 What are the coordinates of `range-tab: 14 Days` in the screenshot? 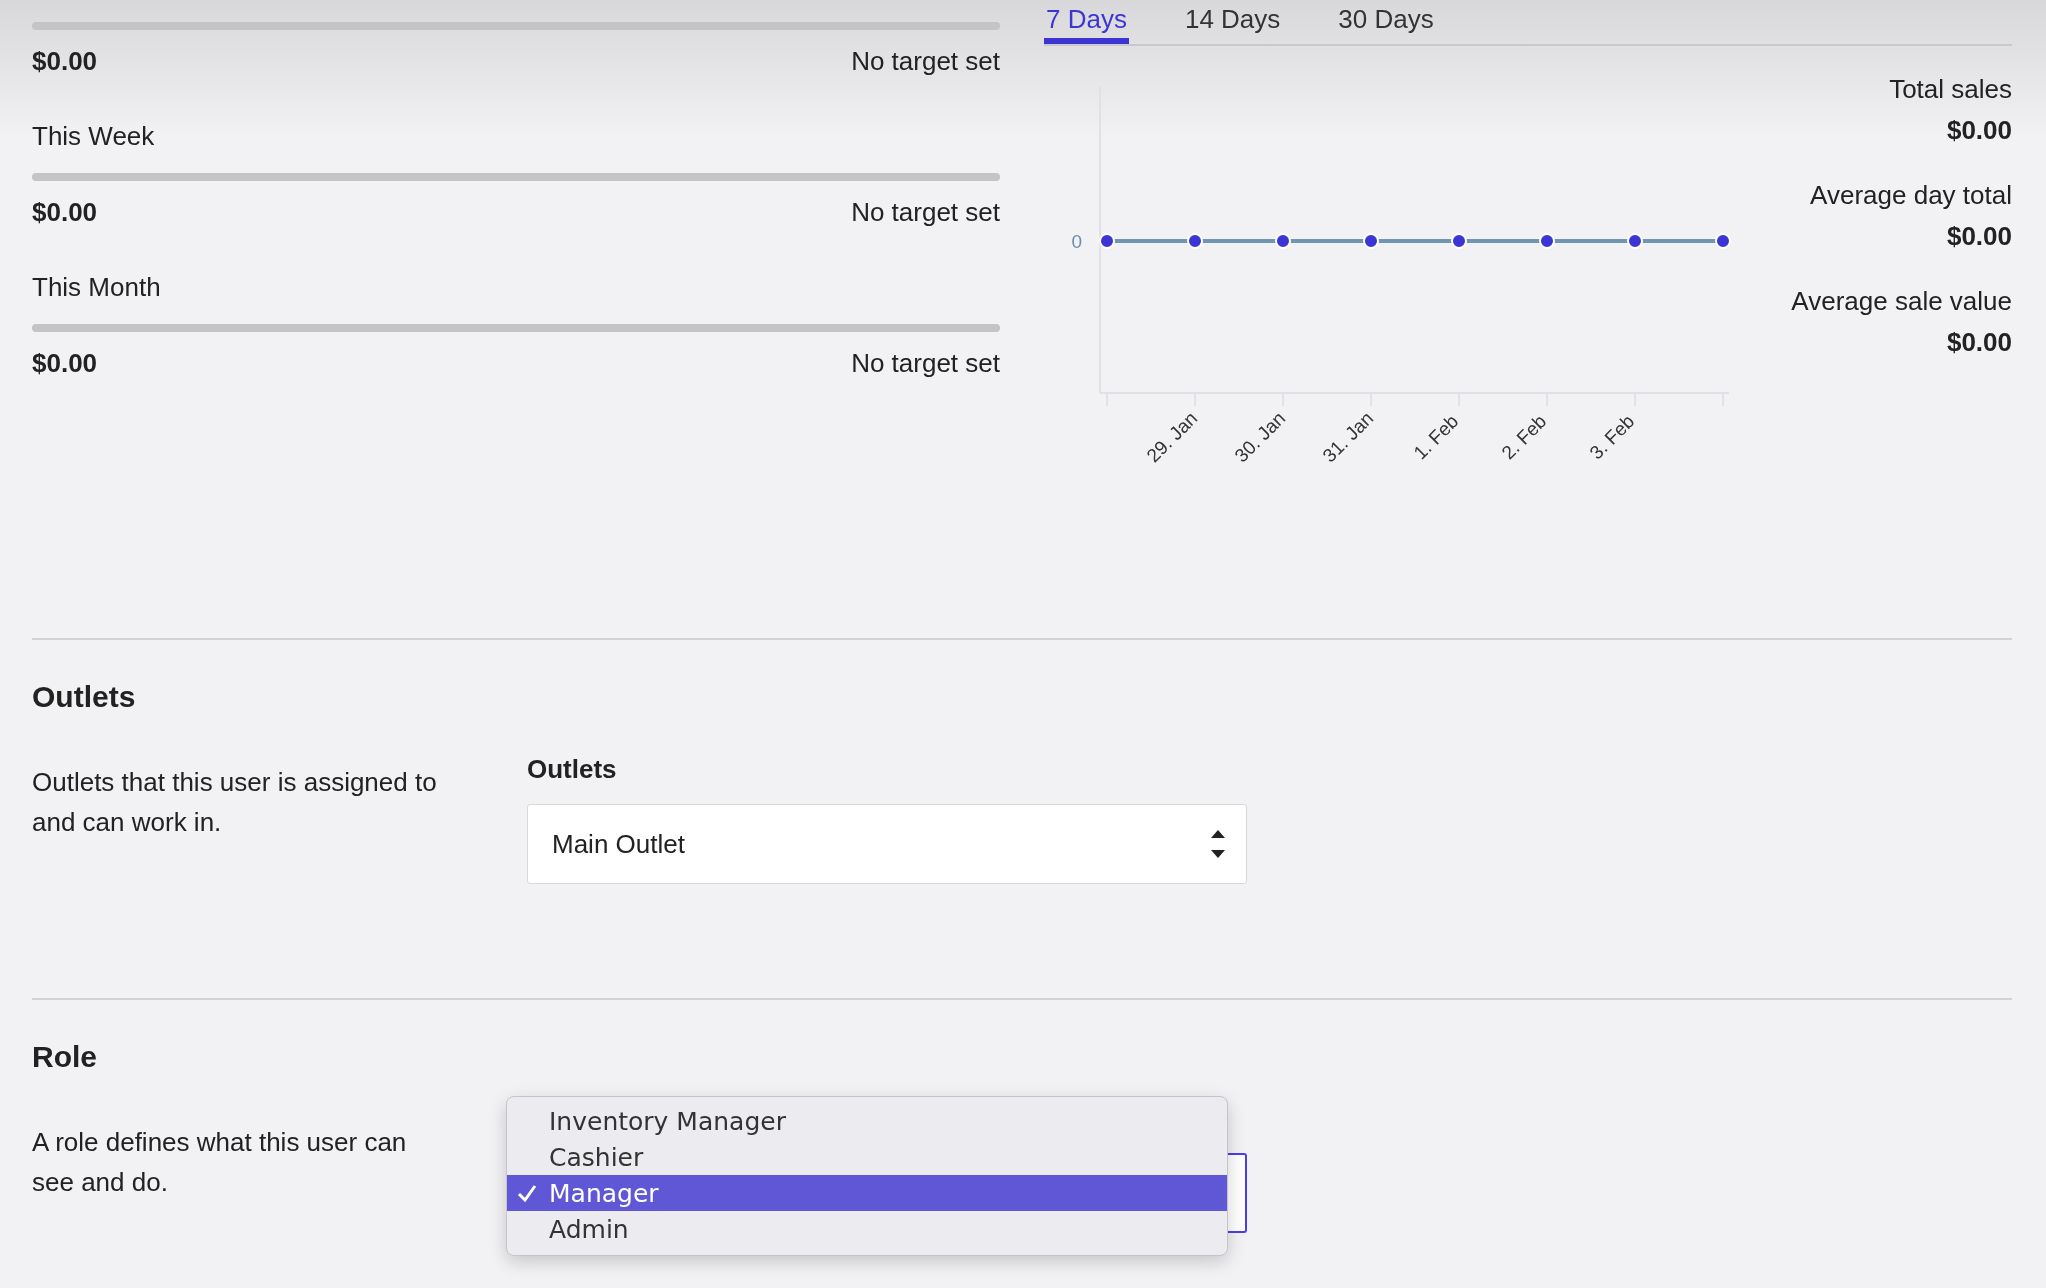 It's located at (1232, 22).